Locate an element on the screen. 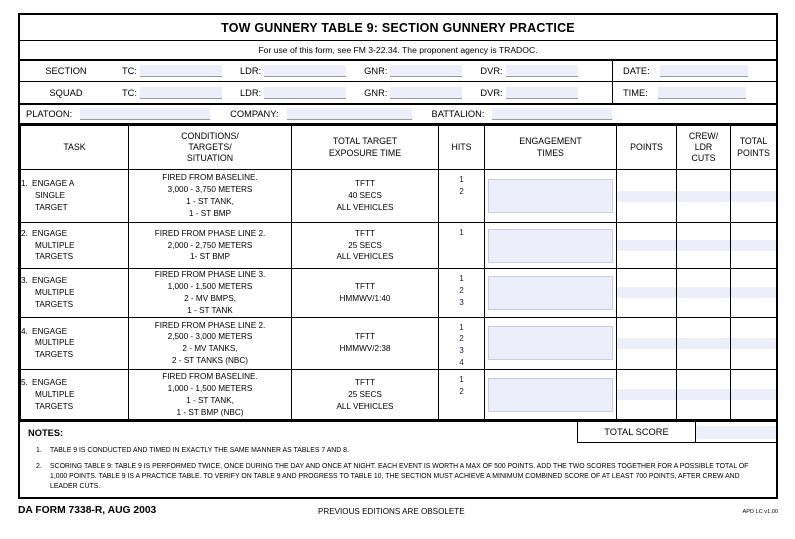  platoon-group: PLATOON: is located at coordinates (118, 114).